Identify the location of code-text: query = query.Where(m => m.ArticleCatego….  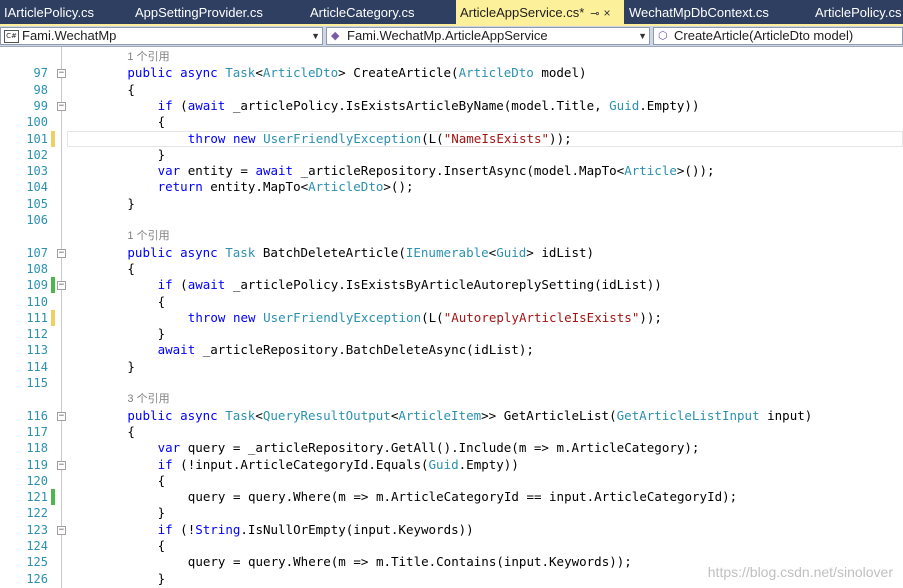
(462, 497).